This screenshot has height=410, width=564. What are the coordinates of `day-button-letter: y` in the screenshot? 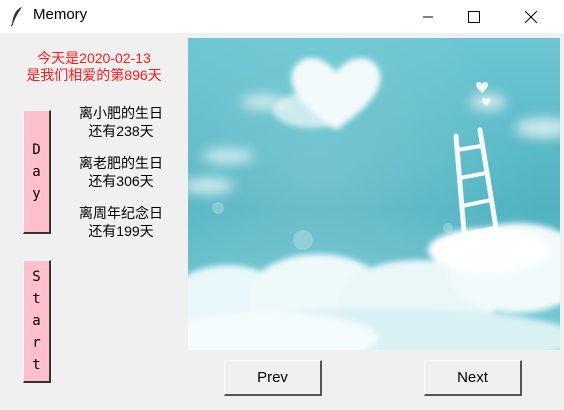 It's located at (36, 193).